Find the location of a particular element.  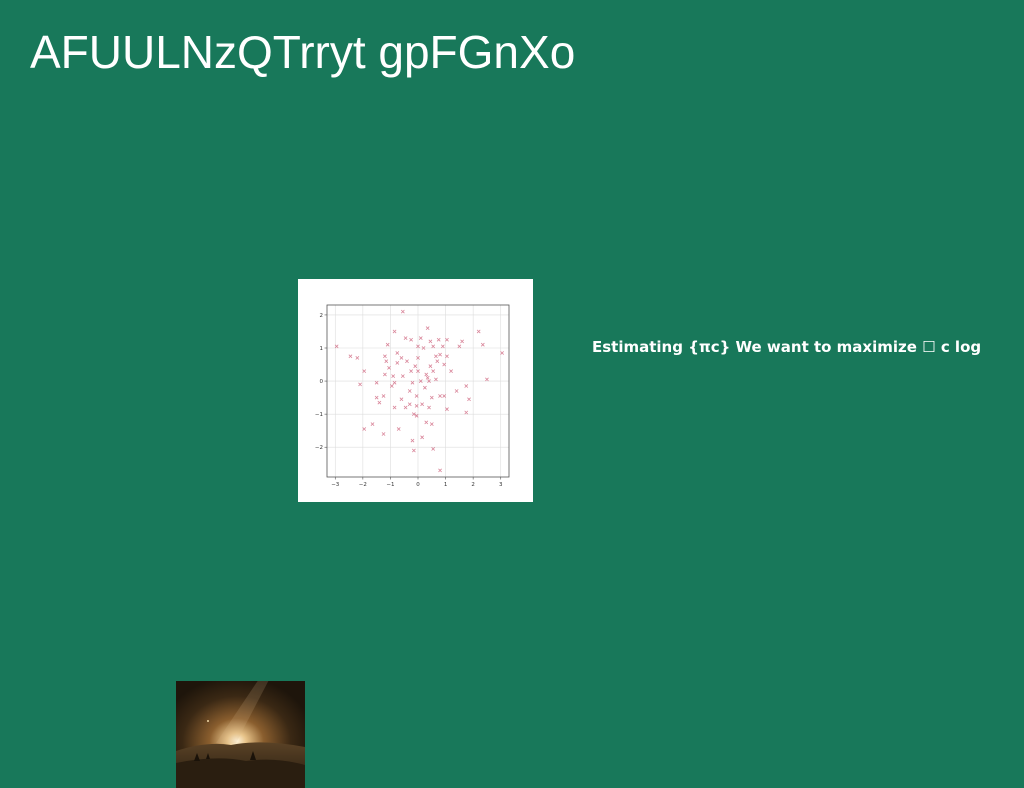

x-tick-label: 3 is located at coordinates (501, 485).